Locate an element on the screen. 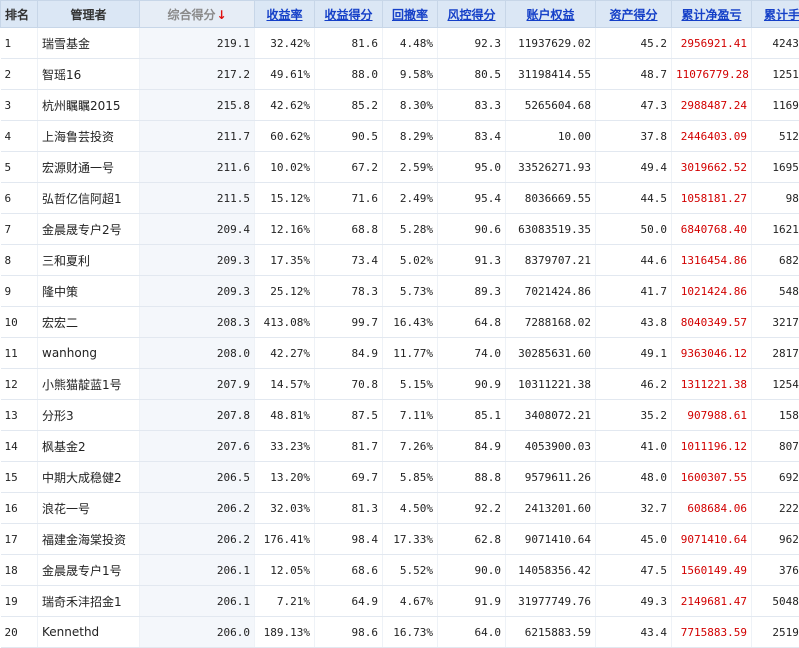 The height and width of the screenshot is (648, 799). header-risk-score: 风控得分 is located at coordinates (472, 14).